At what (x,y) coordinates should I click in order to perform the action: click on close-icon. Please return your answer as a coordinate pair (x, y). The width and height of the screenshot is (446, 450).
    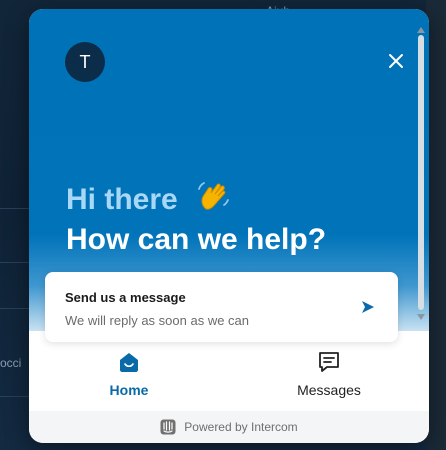
    Looking at the image, I should click on (396, 61).